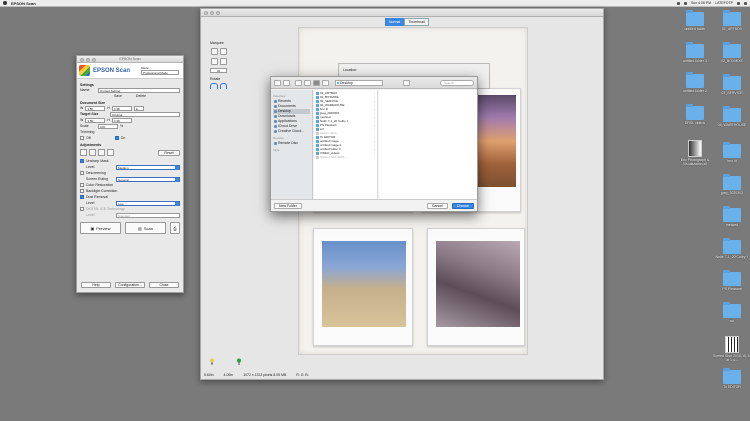 The image size is (750, 421). What do you see at coordinates (148, 215) in the screenshot?
I see `ice-level-select: Standard` at bounding box center [148, 215].